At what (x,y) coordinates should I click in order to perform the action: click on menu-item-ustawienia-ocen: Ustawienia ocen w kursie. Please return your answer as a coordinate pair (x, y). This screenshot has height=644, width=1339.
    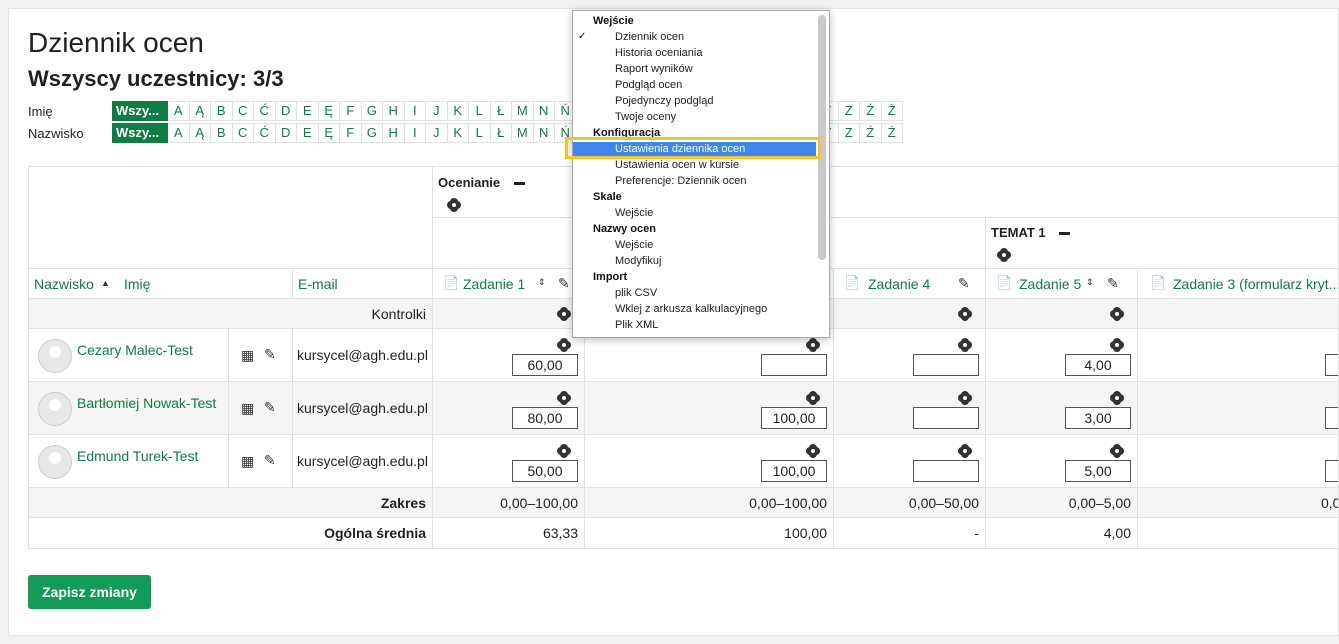
    Looking at the image, I should click on (677, 165).